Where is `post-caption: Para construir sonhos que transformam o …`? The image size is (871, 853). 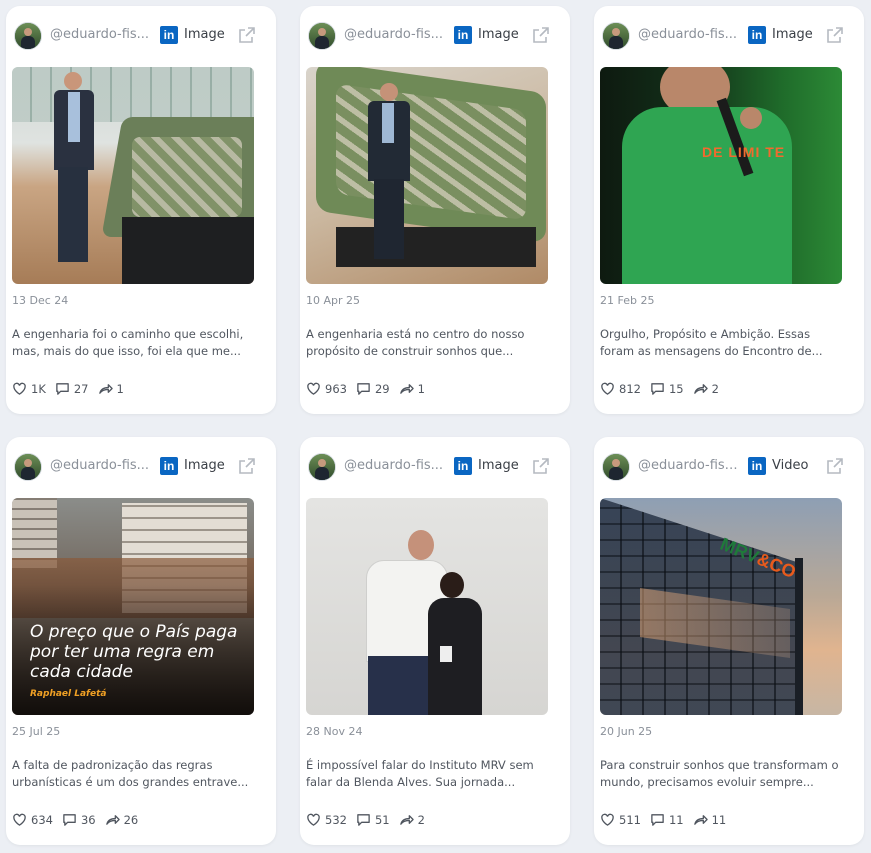
post-caption: Para construir sonhos que transformam o … is located at coordinates (720, 774).